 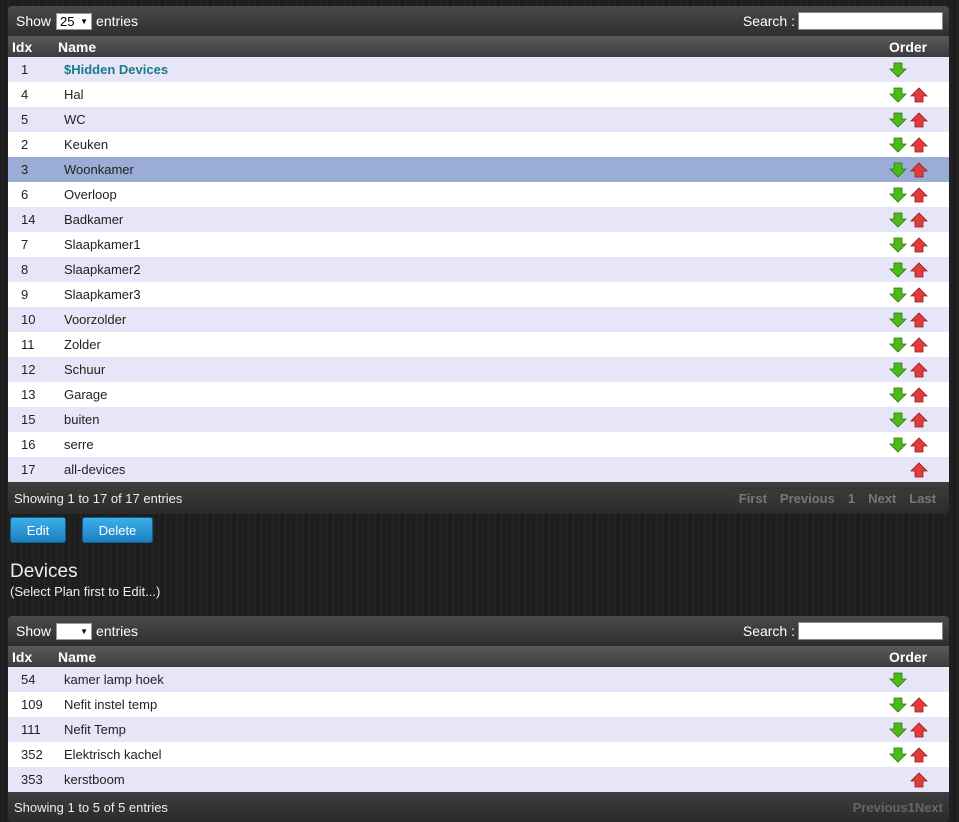 What do you see at coordinates (478, 69) in the screenshot?
I see `table-row: 1 $Hidden Devices` at bounding box center [478, 69].